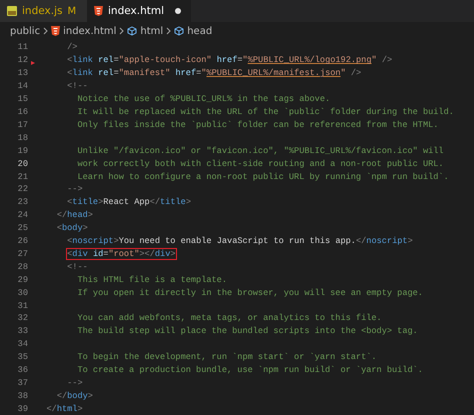 This screenshot has height=415, width=474. I want to click on code-line: <body>, so click(72, 228).